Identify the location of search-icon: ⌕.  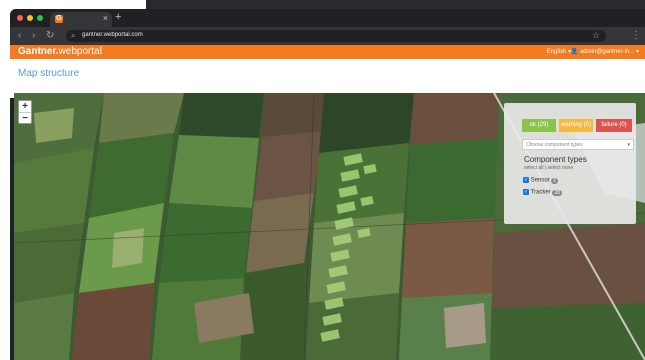
(73, 35).